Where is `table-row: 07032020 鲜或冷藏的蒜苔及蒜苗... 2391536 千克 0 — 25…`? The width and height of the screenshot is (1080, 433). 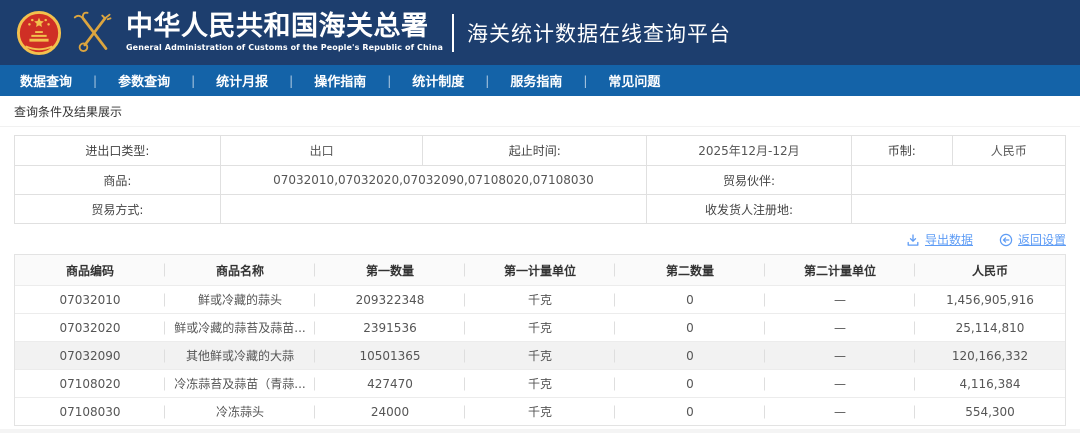 table-row: 07032020 鲜或冷藏的蒜苔及蒜苗... 2391536 千克 0 — 25… is located at coordinates (540, 327).